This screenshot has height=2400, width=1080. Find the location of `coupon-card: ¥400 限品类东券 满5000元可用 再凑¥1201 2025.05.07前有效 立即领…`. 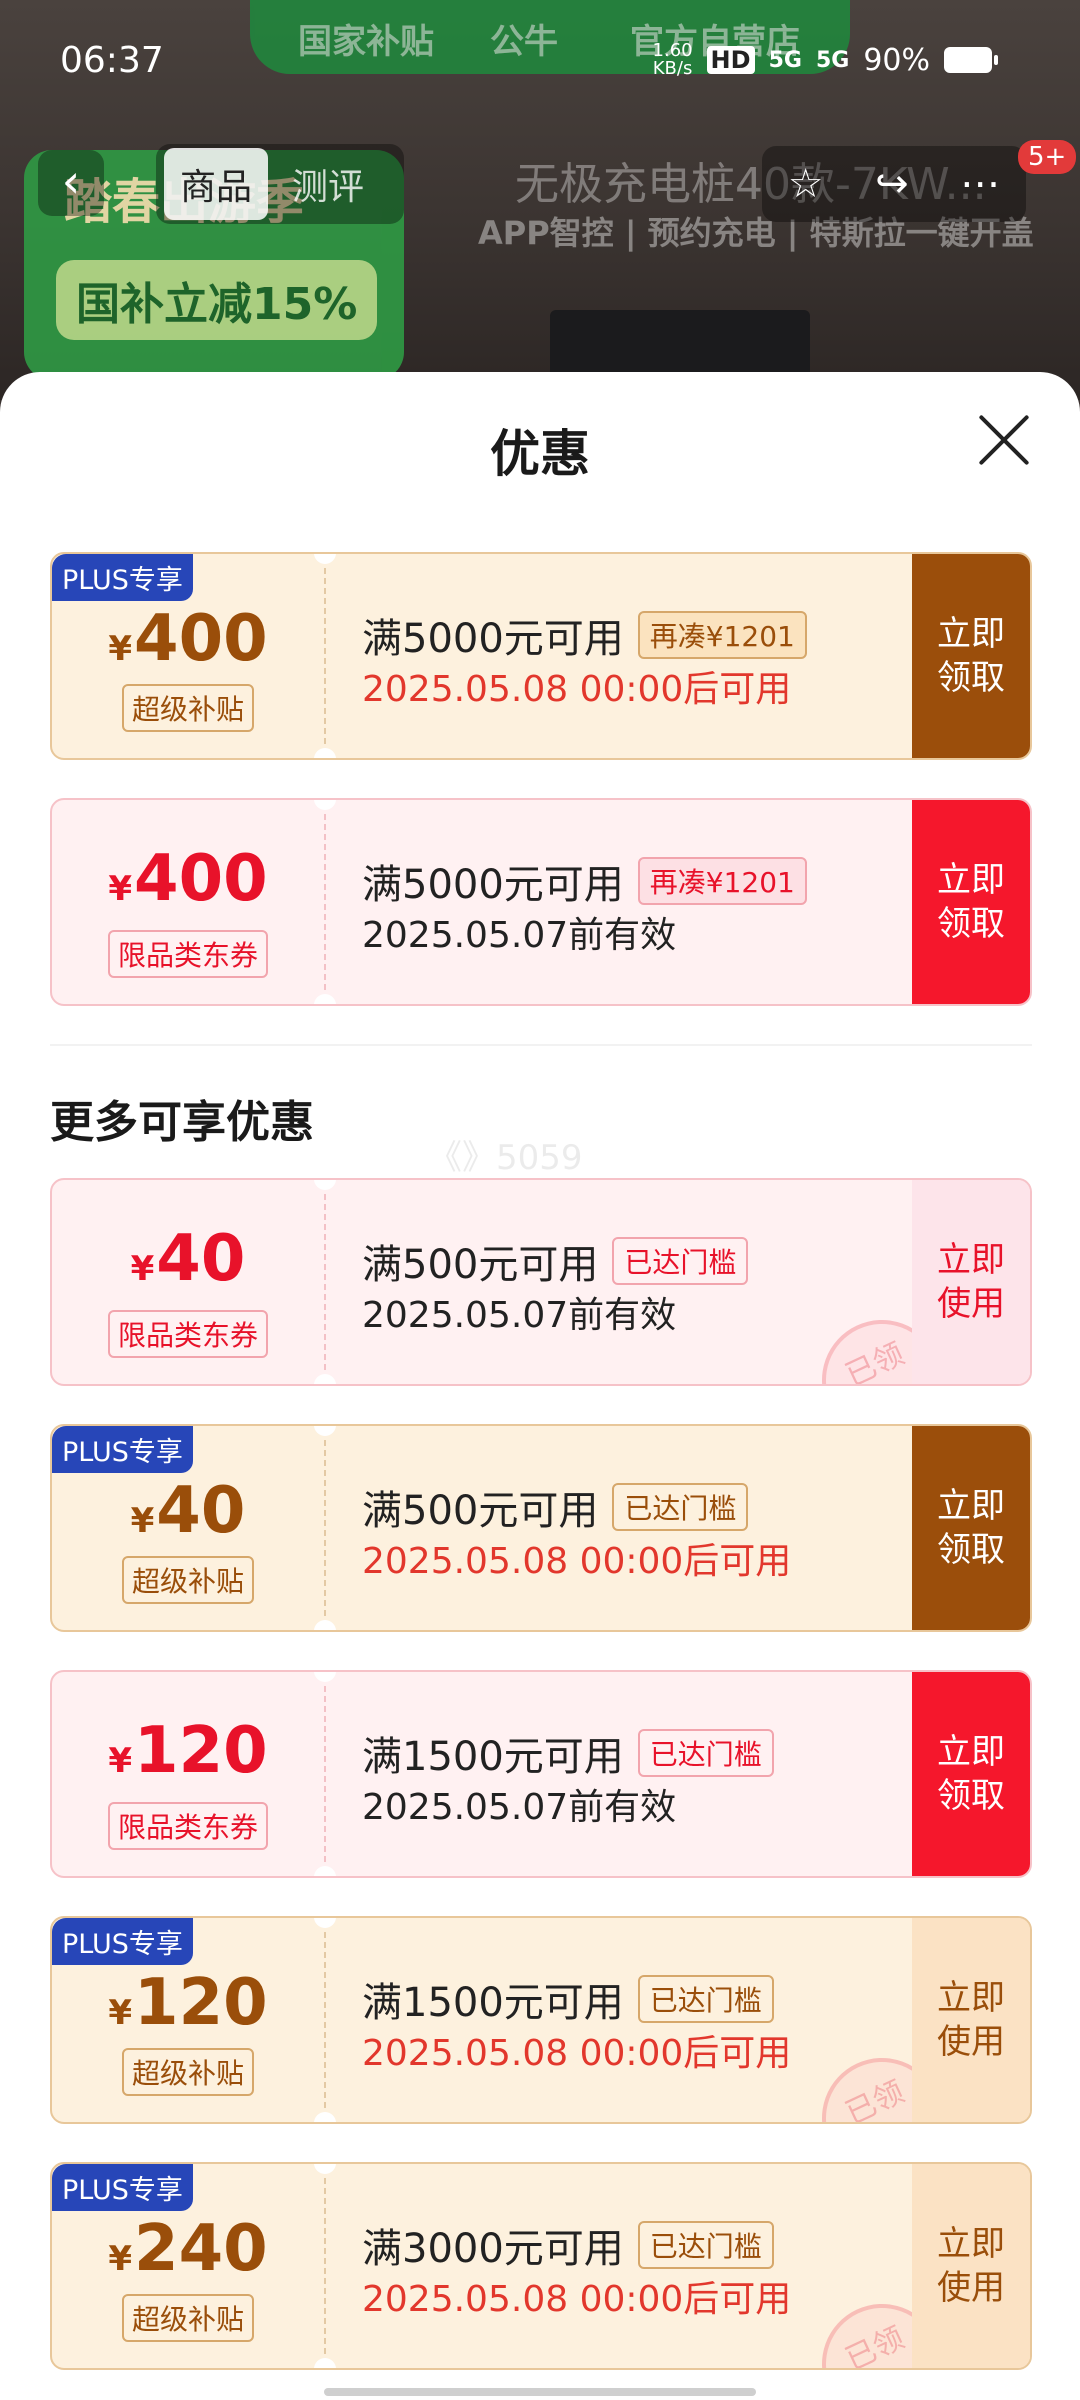

coupon-card: ¥400 限品类东券 满5000元可用 再凑¥1201 2025.05.07前有效 立即领… is located at coordinates (541, 902).